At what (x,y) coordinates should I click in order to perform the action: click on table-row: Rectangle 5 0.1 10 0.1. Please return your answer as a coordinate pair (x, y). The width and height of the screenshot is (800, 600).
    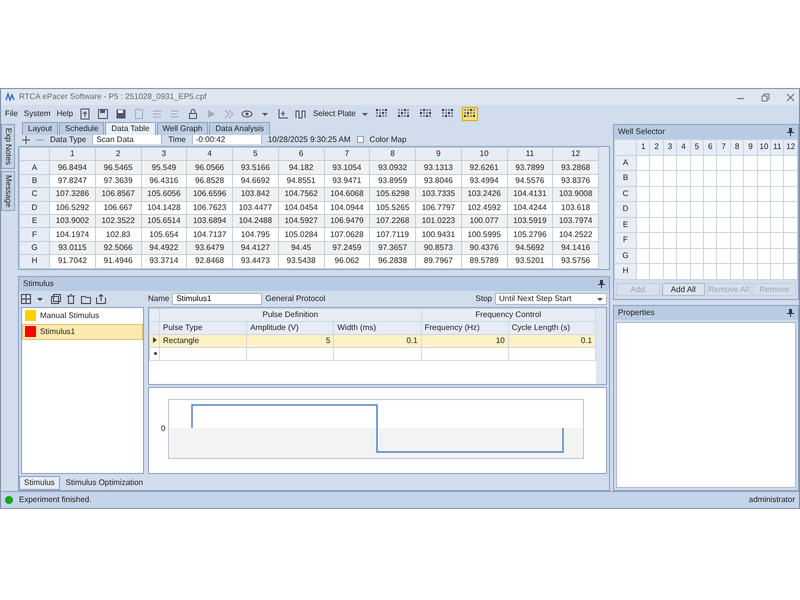
    Looking at the image, I should click on (373, 341).